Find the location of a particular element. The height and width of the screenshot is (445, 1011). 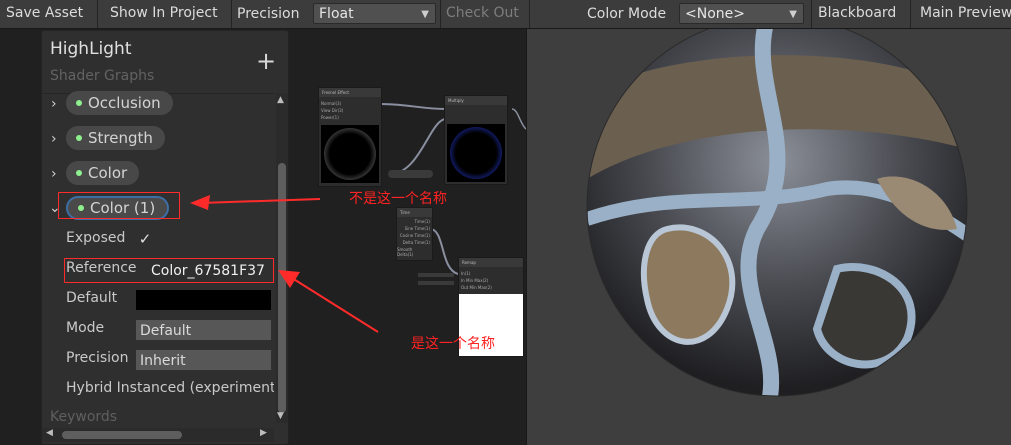

precision-dropdown-value: Float is located at coordinates (336, 14).